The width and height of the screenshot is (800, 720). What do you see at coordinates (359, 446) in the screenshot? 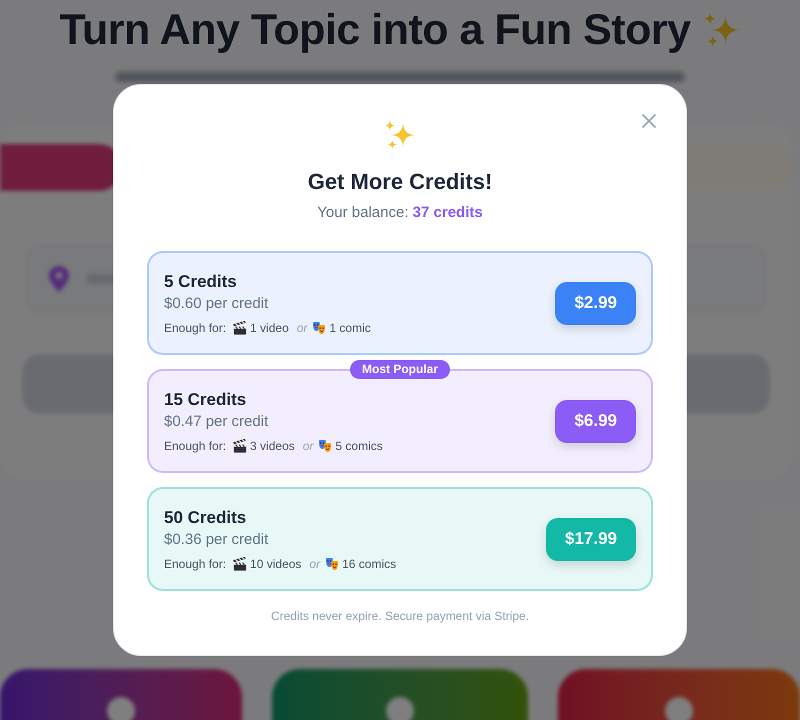
I see `comic-count: 5 comics` at bounding box center [359, 446].